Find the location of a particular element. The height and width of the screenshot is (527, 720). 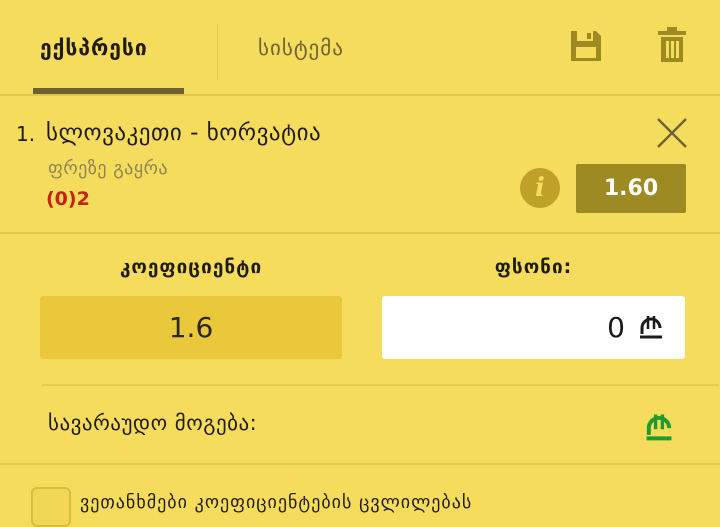

footer-divider is located at coordinates (360, 464).